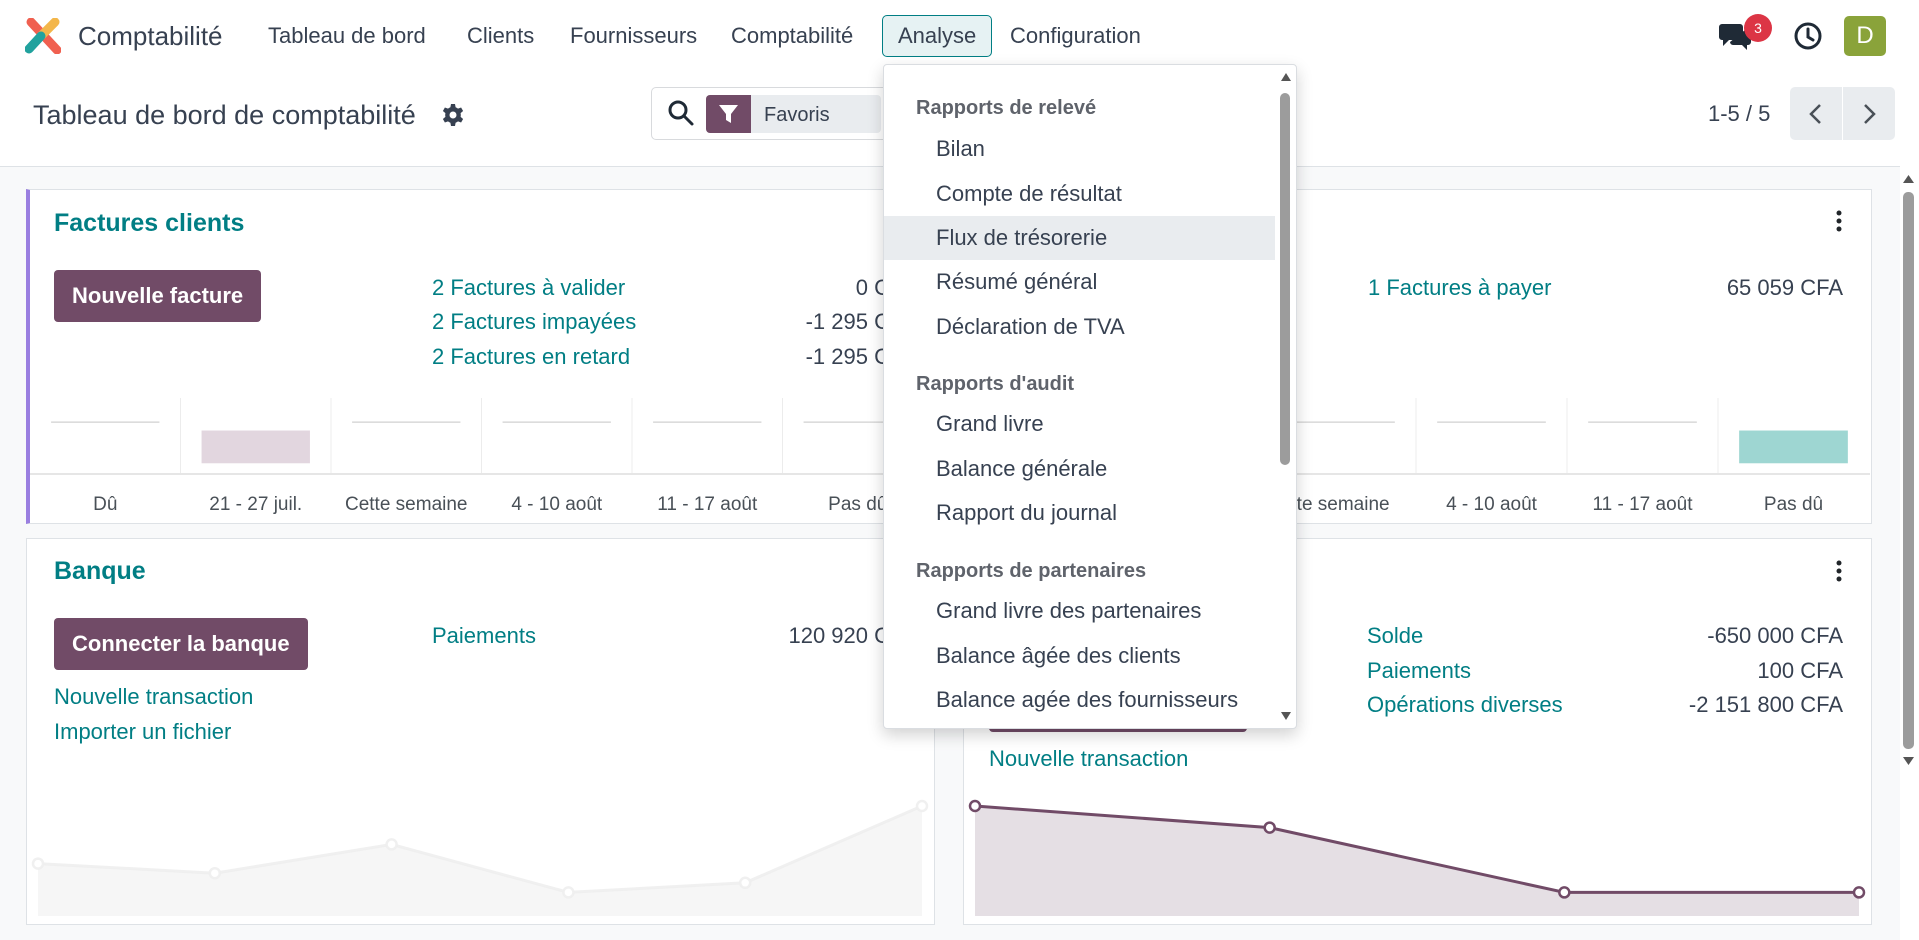 The height and width of the screenshot is (940, 1919). Describe the element at coordinates (1079, 424) in the screenshot. I see `menu-item-grand-livre: Grand livre` at that location.